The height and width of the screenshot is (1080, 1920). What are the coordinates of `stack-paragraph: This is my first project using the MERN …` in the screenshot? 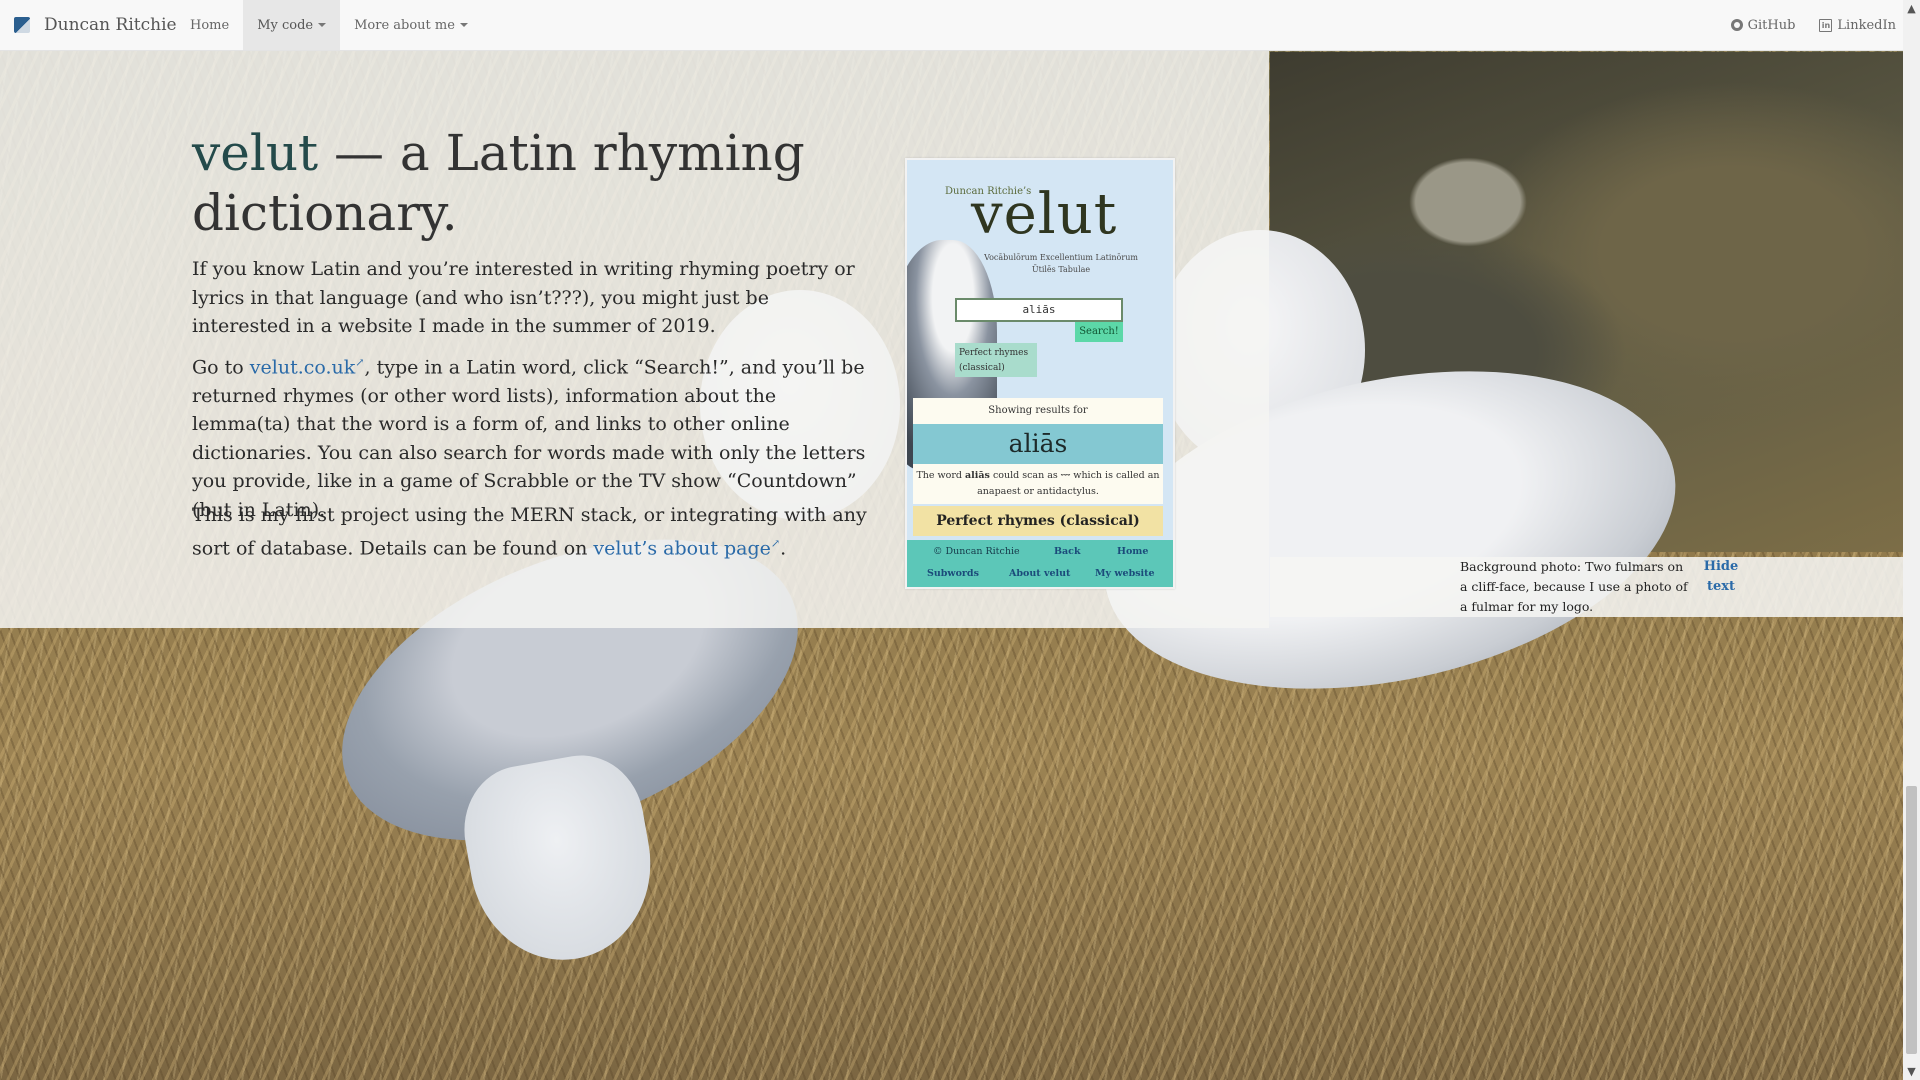 It's located at (532, 531).